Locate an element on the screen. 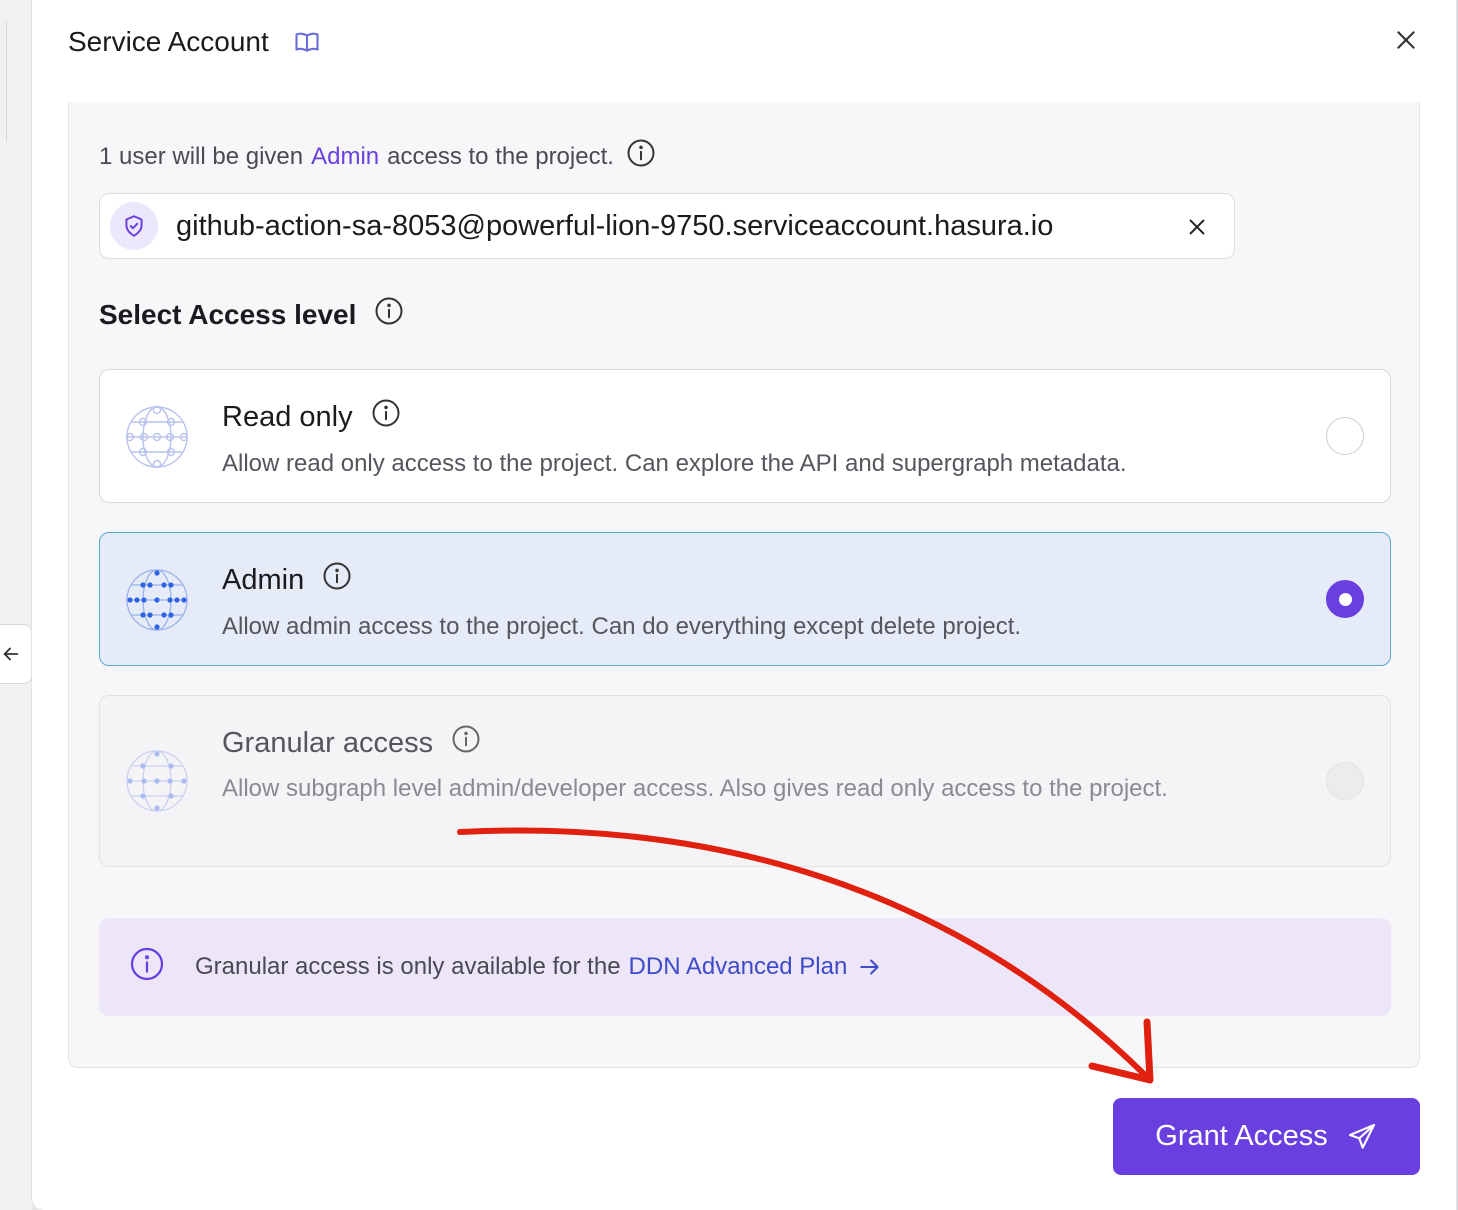  divider is located at coordinates (6, 82).